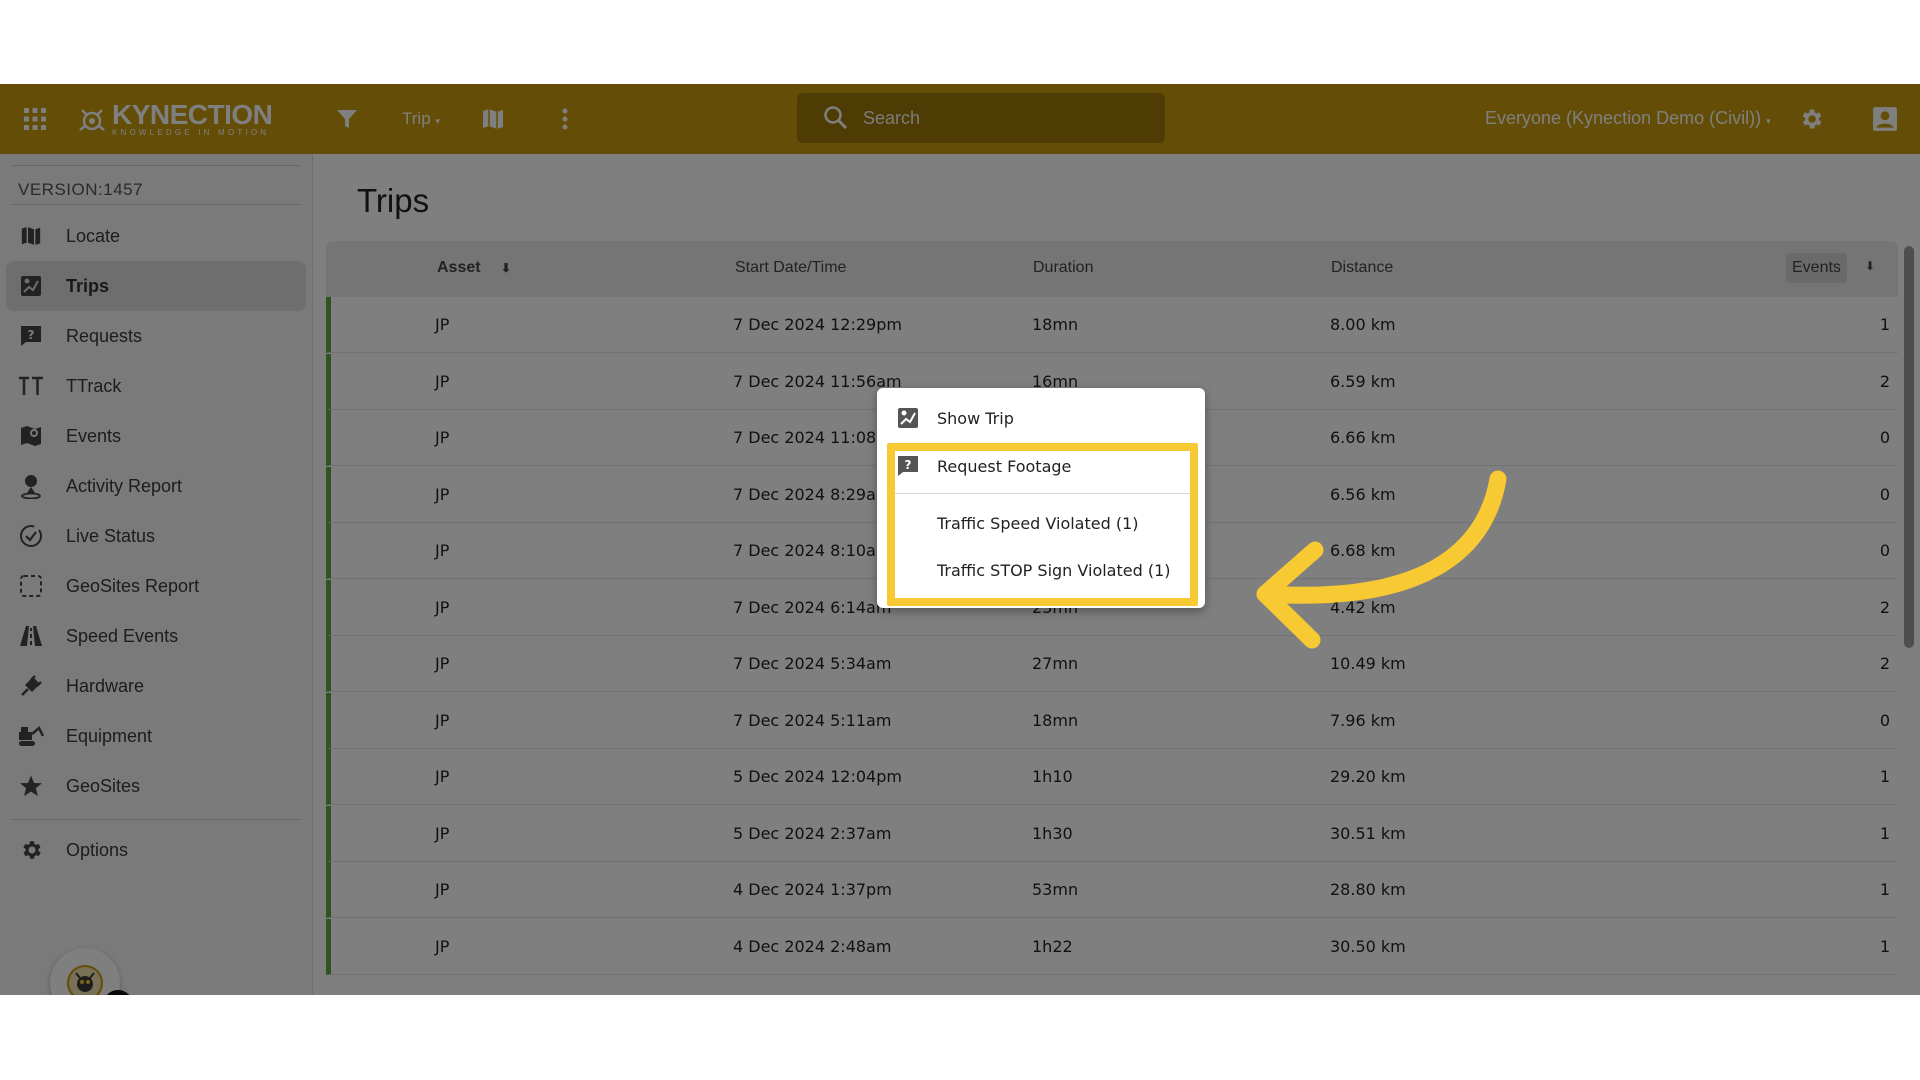 Image resolution: width=1920 pixels, height=1080 pixels. What do you see at coordinates (1042, 524) in the screenshot?
I see `highlight-box` at bounding box center [1042, 524].